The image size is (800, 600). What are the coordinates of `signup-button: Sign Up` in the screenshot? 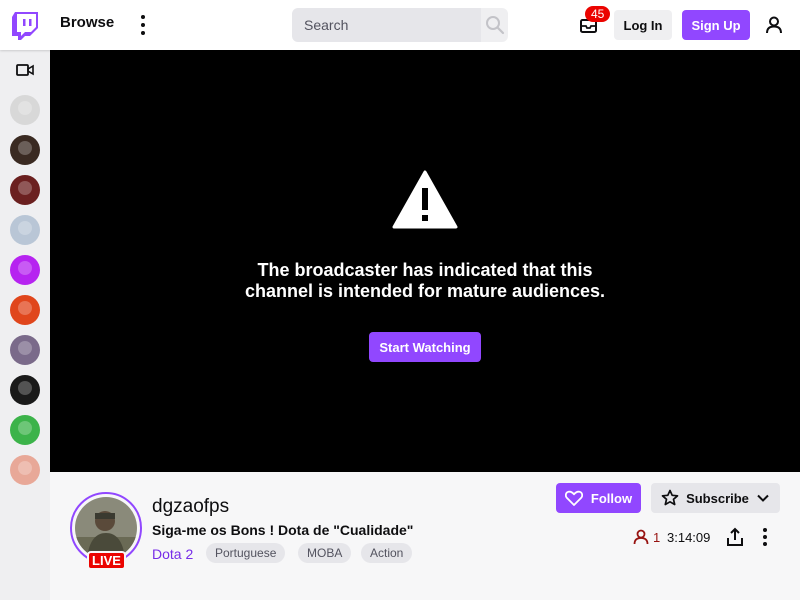 It's located at (716, 25).